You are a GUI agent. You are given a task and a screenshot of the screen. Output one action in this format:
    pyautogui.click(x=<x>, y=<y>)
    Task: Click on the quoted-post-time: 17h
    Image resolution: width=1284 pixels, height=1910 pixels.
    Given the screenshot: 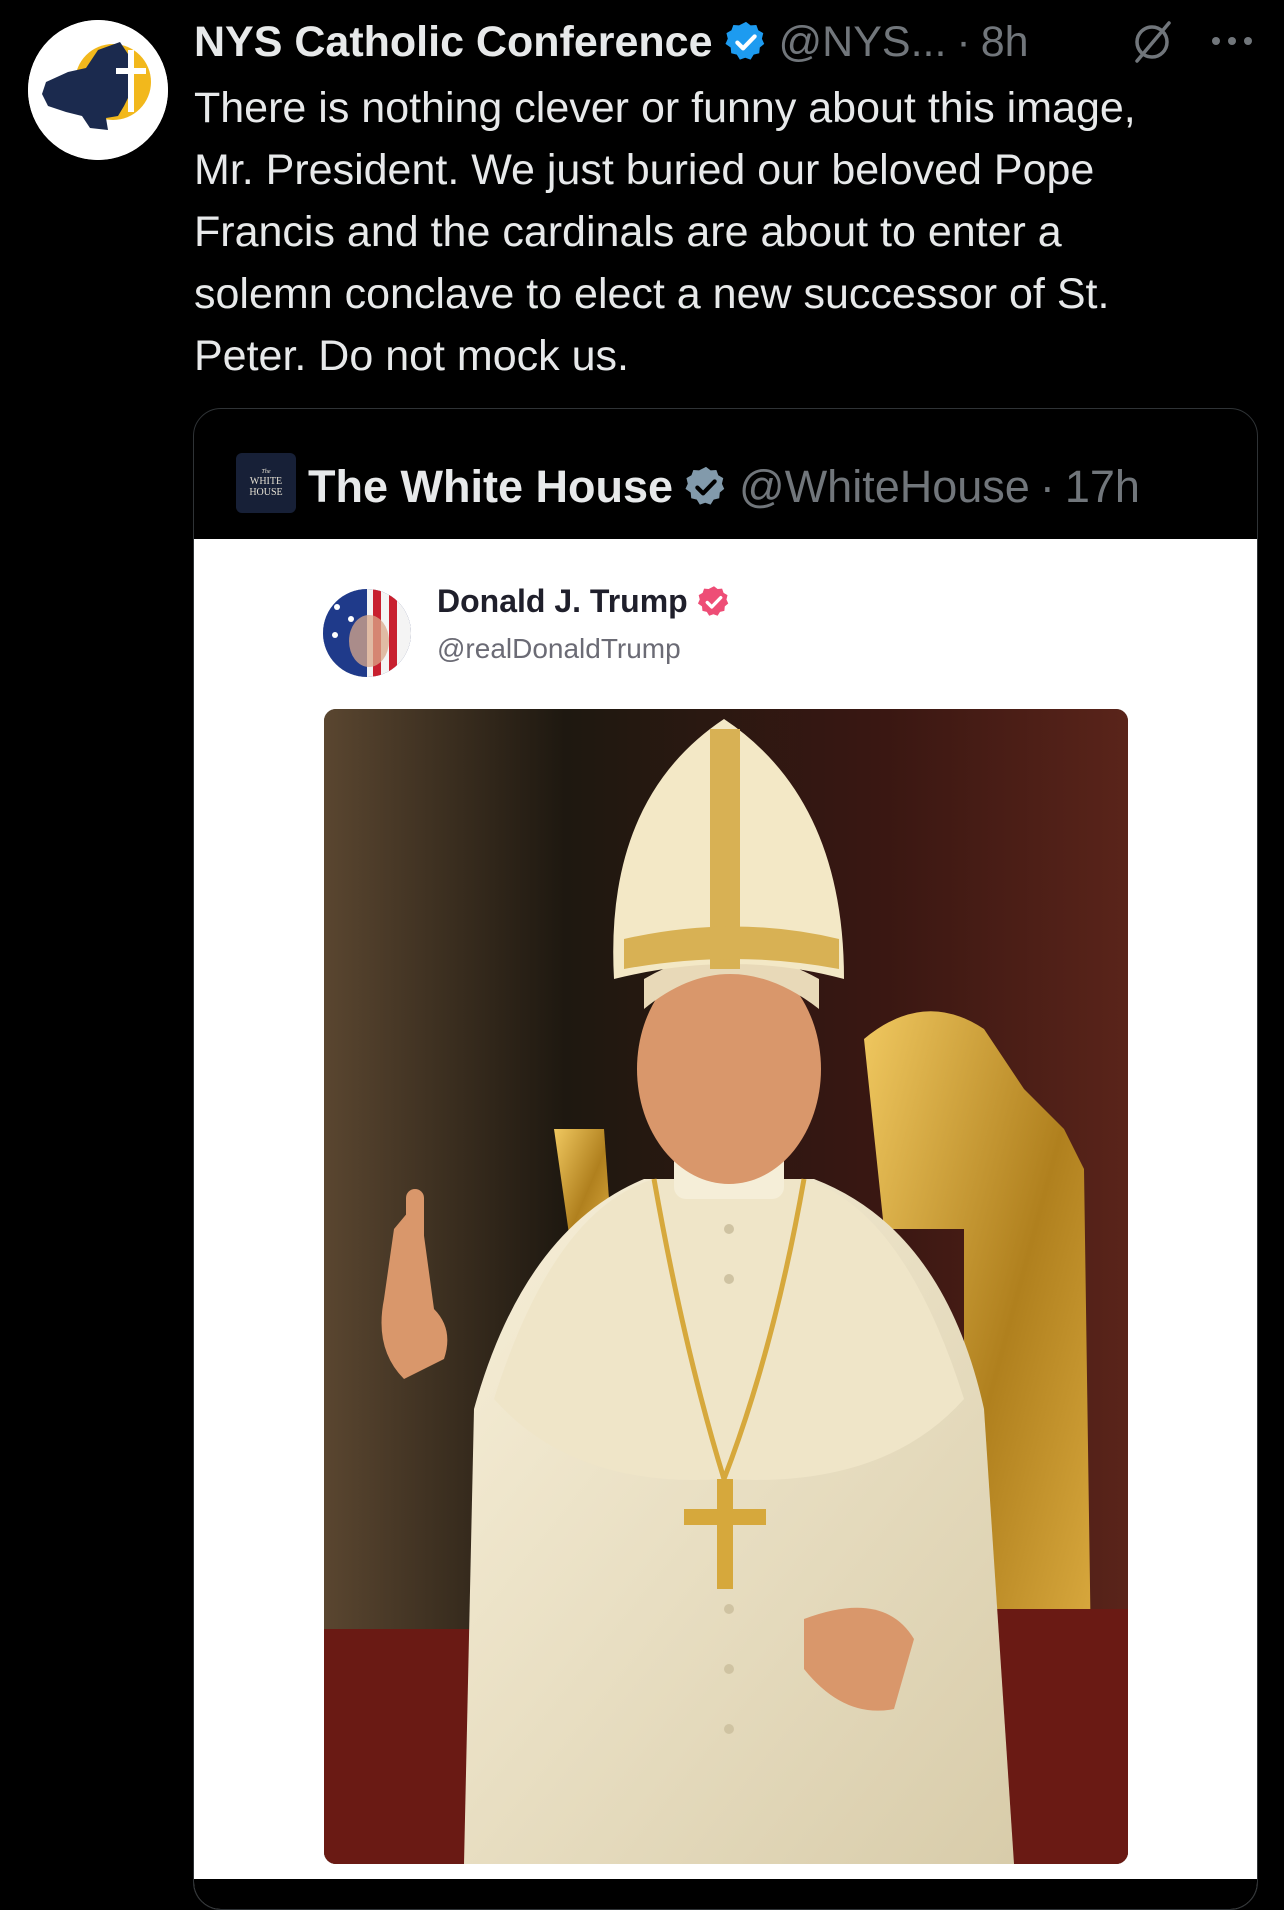 What is the action you would take?
    pyautogui.click(x=1102, y=487)
    